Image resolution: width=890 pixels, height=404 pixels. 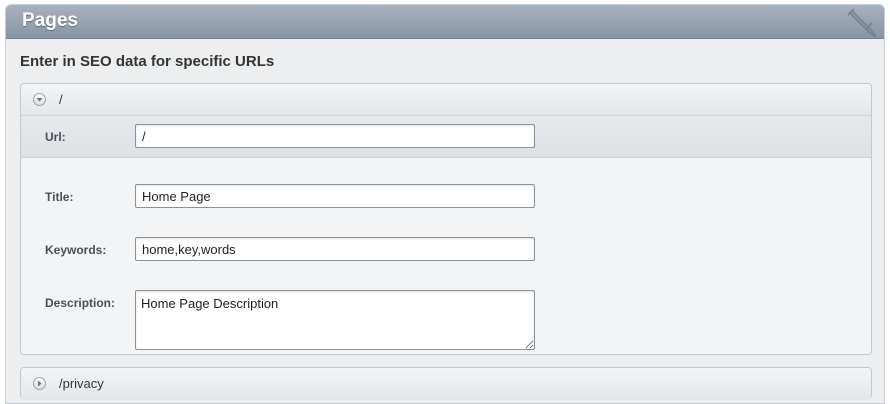 What do you see at coordinates (80, 303) in the screenshot?
I see `description-label: Description:` at bounding box center [80, 303].